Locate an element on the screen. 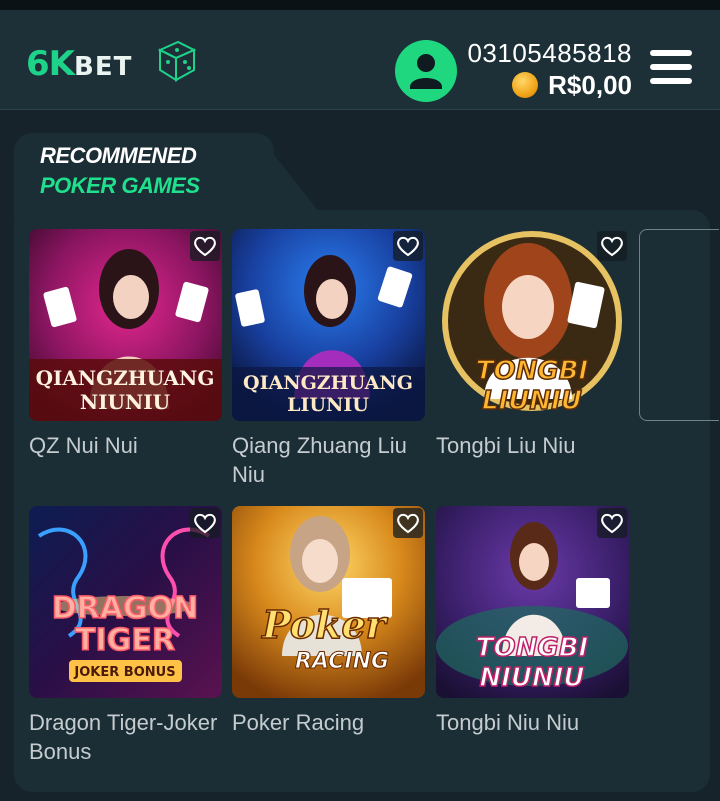 This screenshot has height=801, width=720. svg-text: Poker is located at coordinates (324, 624).